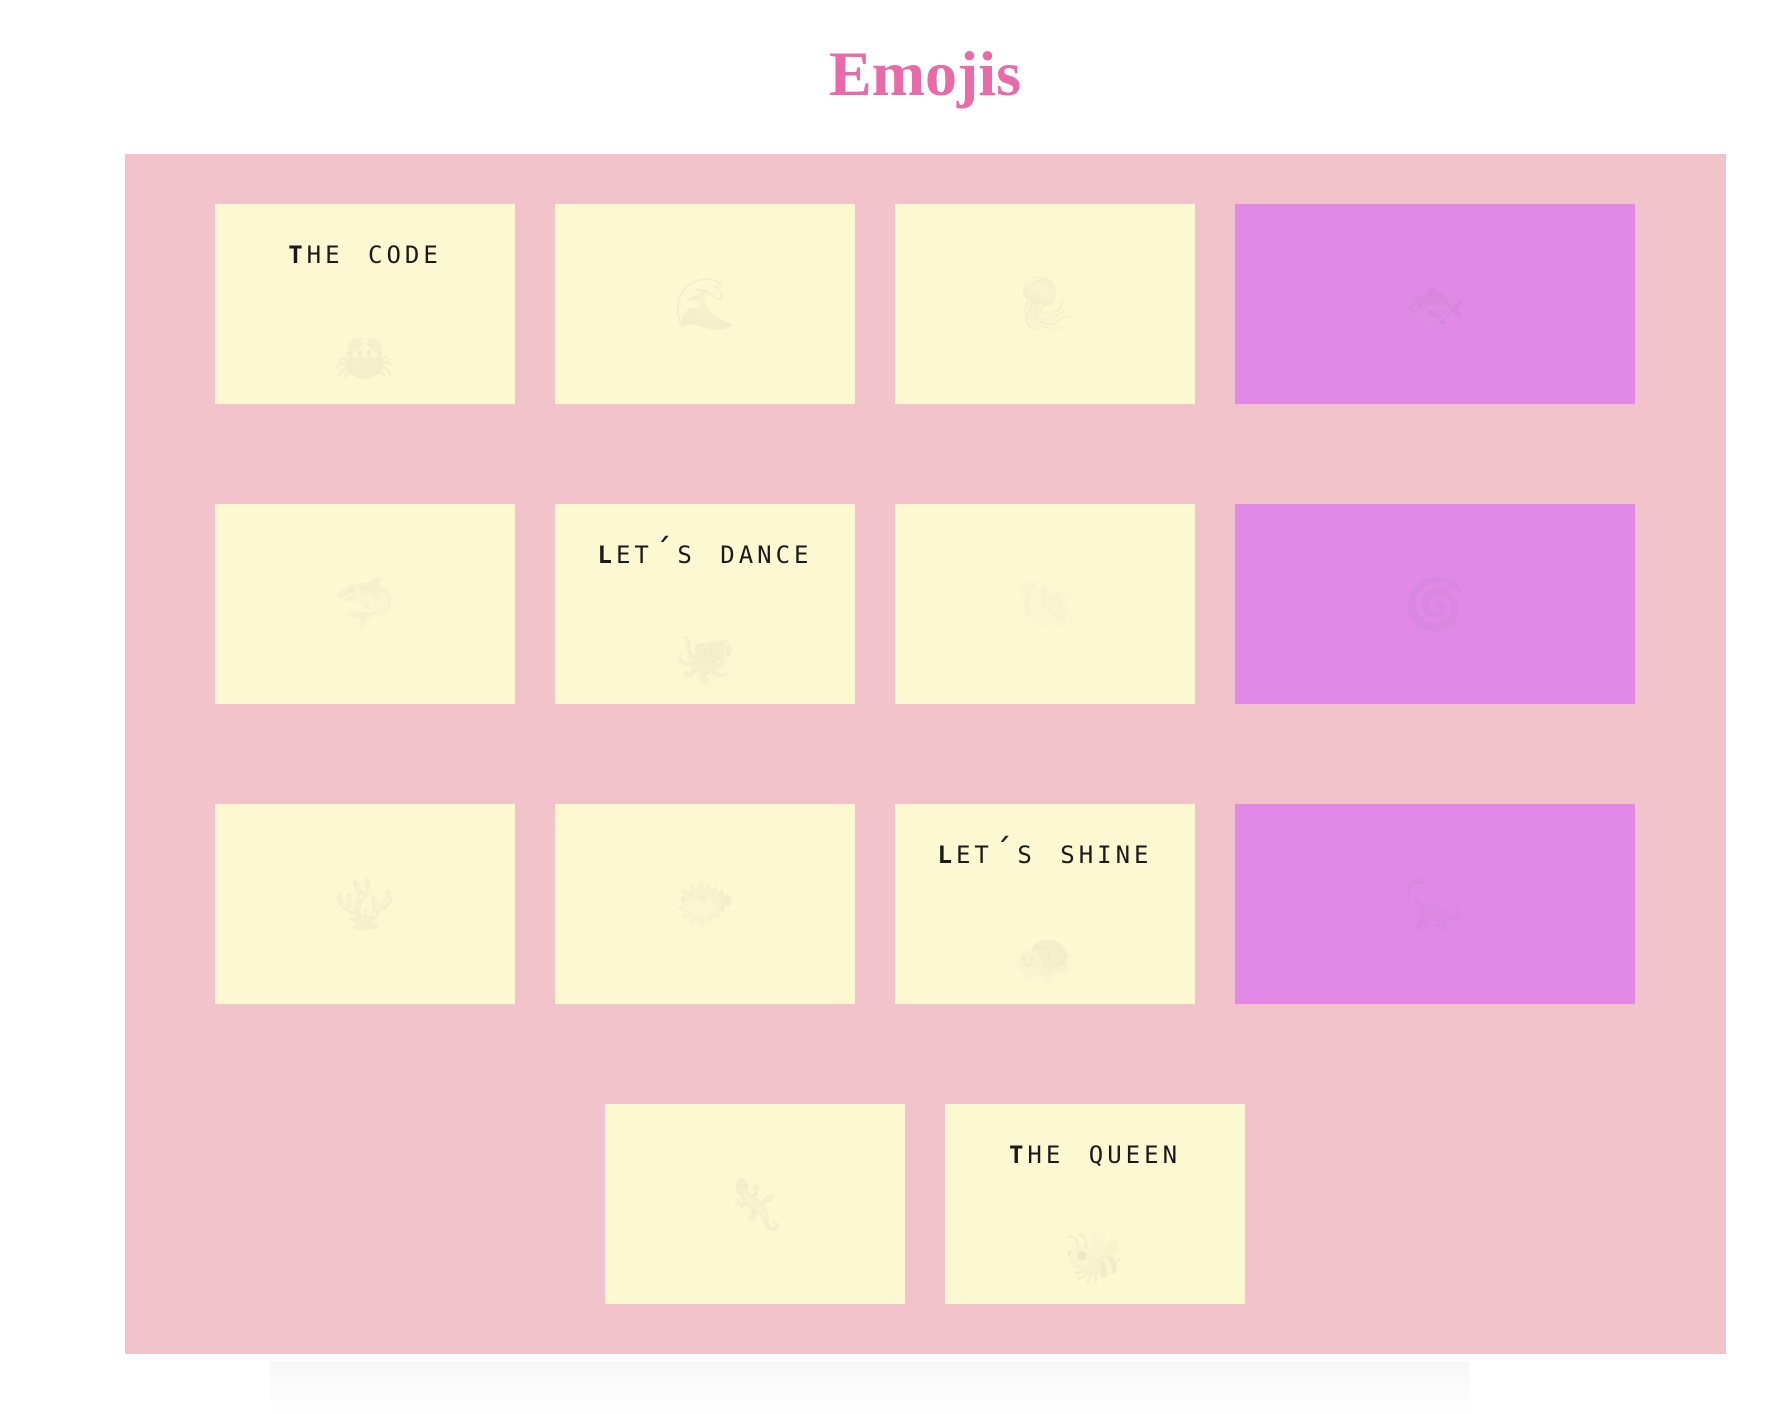 Image resolution: width=1790 pixels, height=1414 pixels. What do you see at coordinates (1045, 958) in the screenshot?
I see `turtle-icon: 🐢` at bounding box center [1045, 958].